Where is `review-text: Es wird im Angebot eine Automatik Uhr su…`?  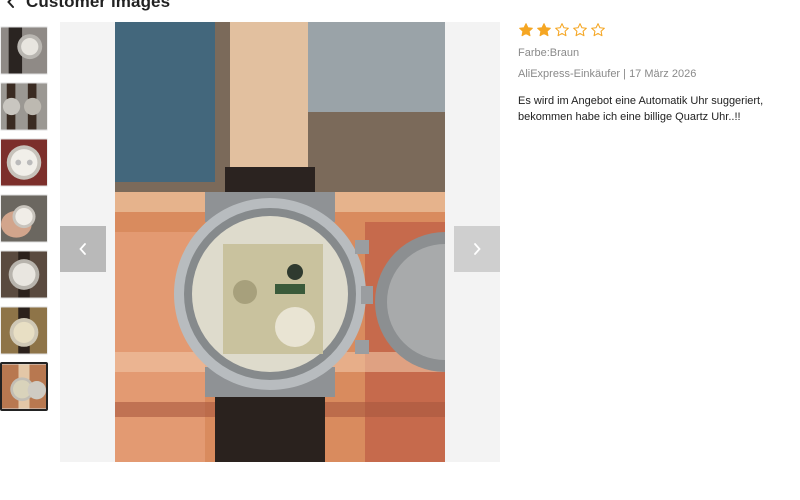 review-text: Es wird im Angebot eine Automatik Uhr su… is located at coordinates (641, 109).